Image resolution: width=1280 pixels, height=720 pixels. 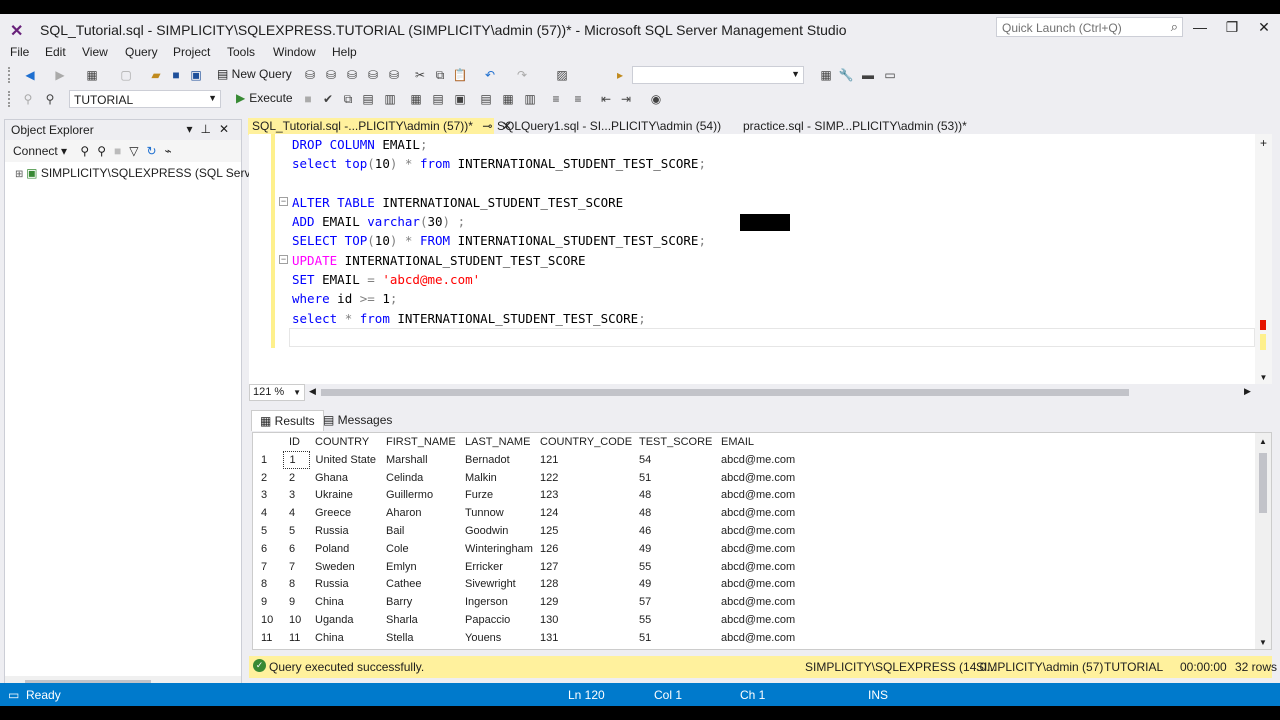 What do you see at coordinates (496, 585) in the screenshot?
I see `table-cell: Sivewright` at bounding box center [496, 585].